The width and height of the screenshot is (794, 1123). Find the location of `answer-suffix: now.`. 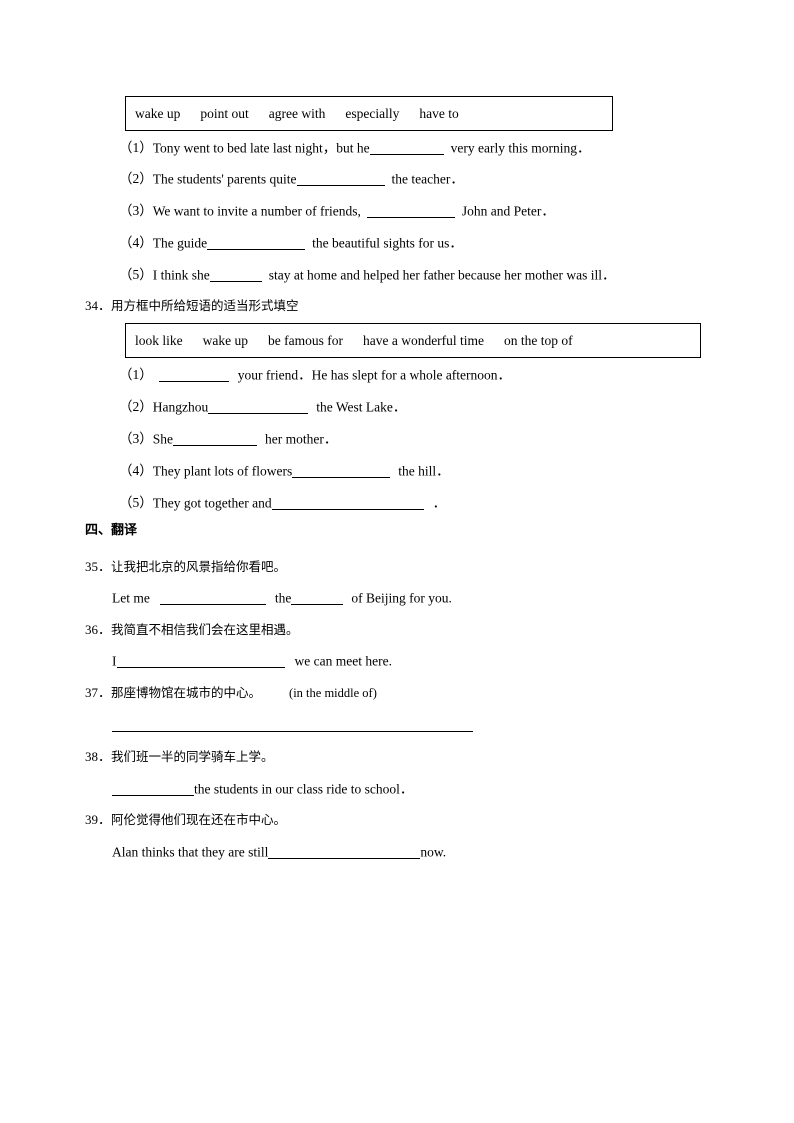

answer-suffix: now. is located at coordinates (433, 852).